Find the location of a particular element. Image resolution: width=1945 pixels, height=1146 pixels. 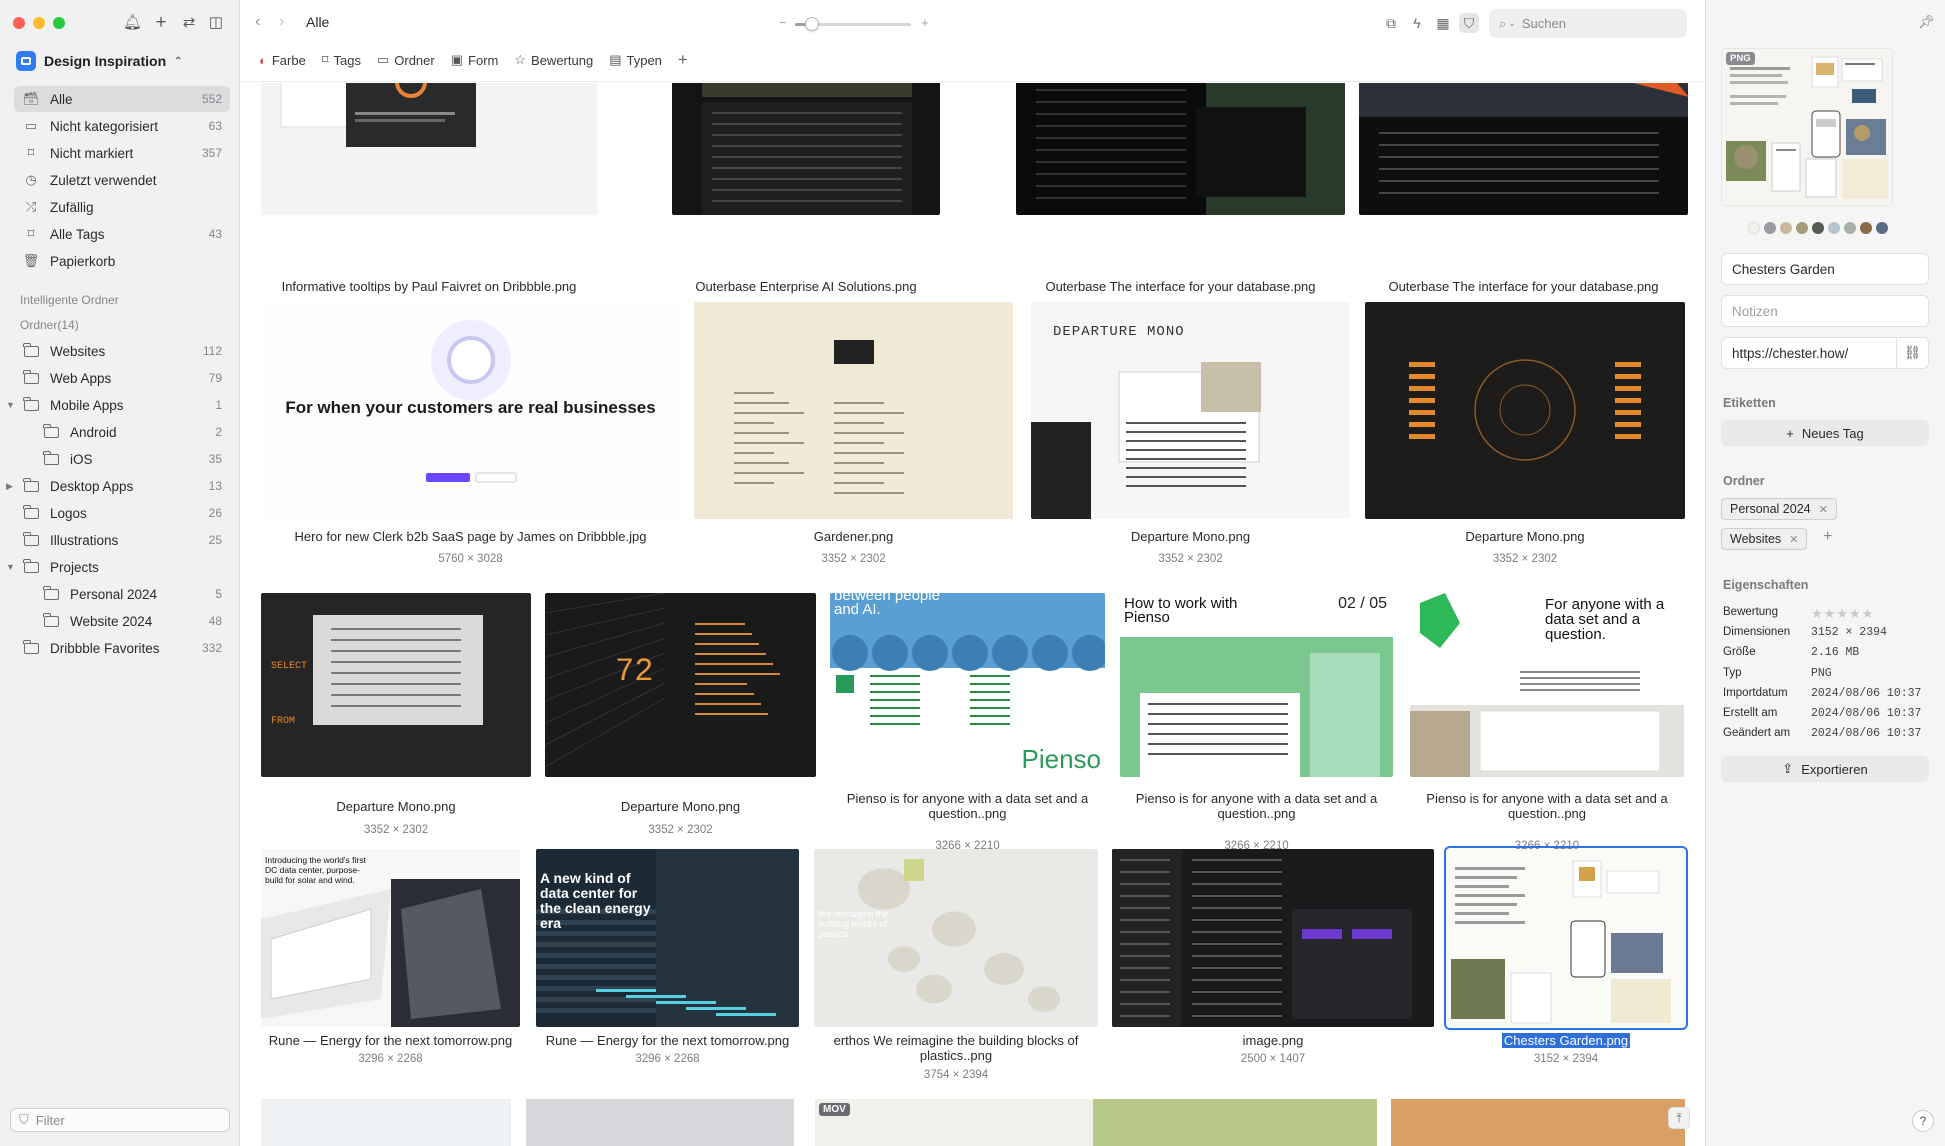

thumbnail: 72 is located at coordinates (680, 685).